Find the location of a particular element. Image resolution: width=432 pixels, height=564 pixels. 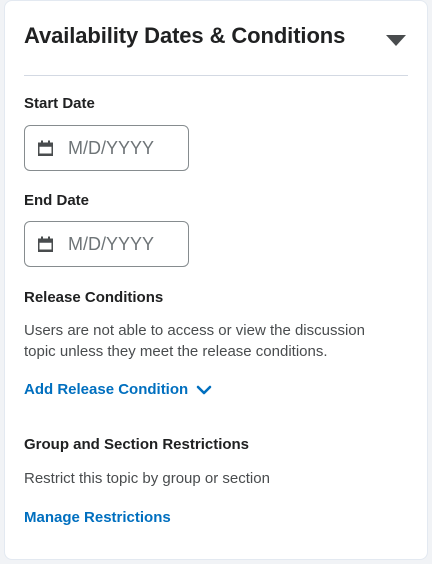

start-date-field is located at coordinates (123, 148).